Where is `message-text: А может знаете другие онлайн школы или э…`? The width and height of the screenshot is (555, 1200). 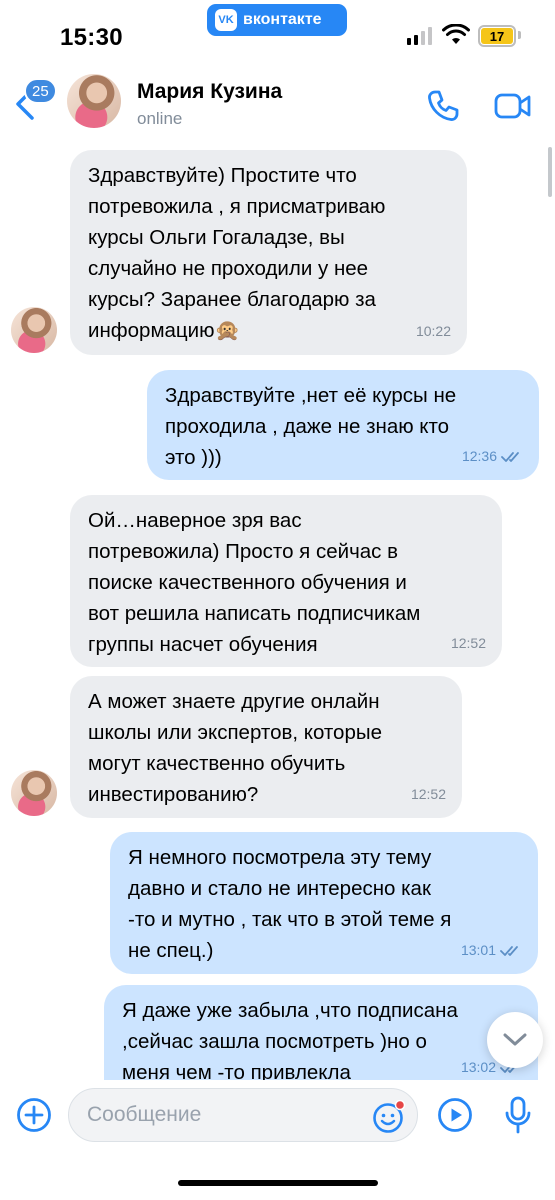 message-text: А может знаете другие онлайн школы или э… is located at coordinates (235, 748).